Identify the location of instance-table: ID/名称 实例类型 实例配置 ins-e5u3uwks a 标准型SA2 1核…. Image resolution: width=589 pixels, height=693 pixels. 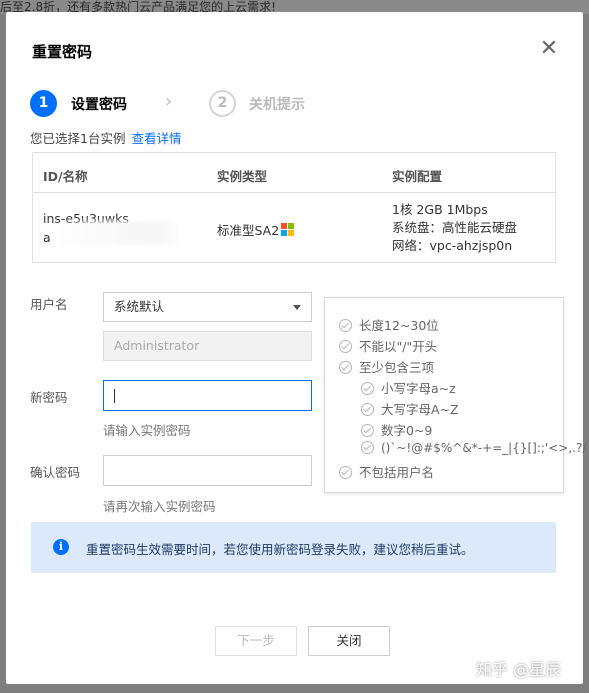
(294, 207).